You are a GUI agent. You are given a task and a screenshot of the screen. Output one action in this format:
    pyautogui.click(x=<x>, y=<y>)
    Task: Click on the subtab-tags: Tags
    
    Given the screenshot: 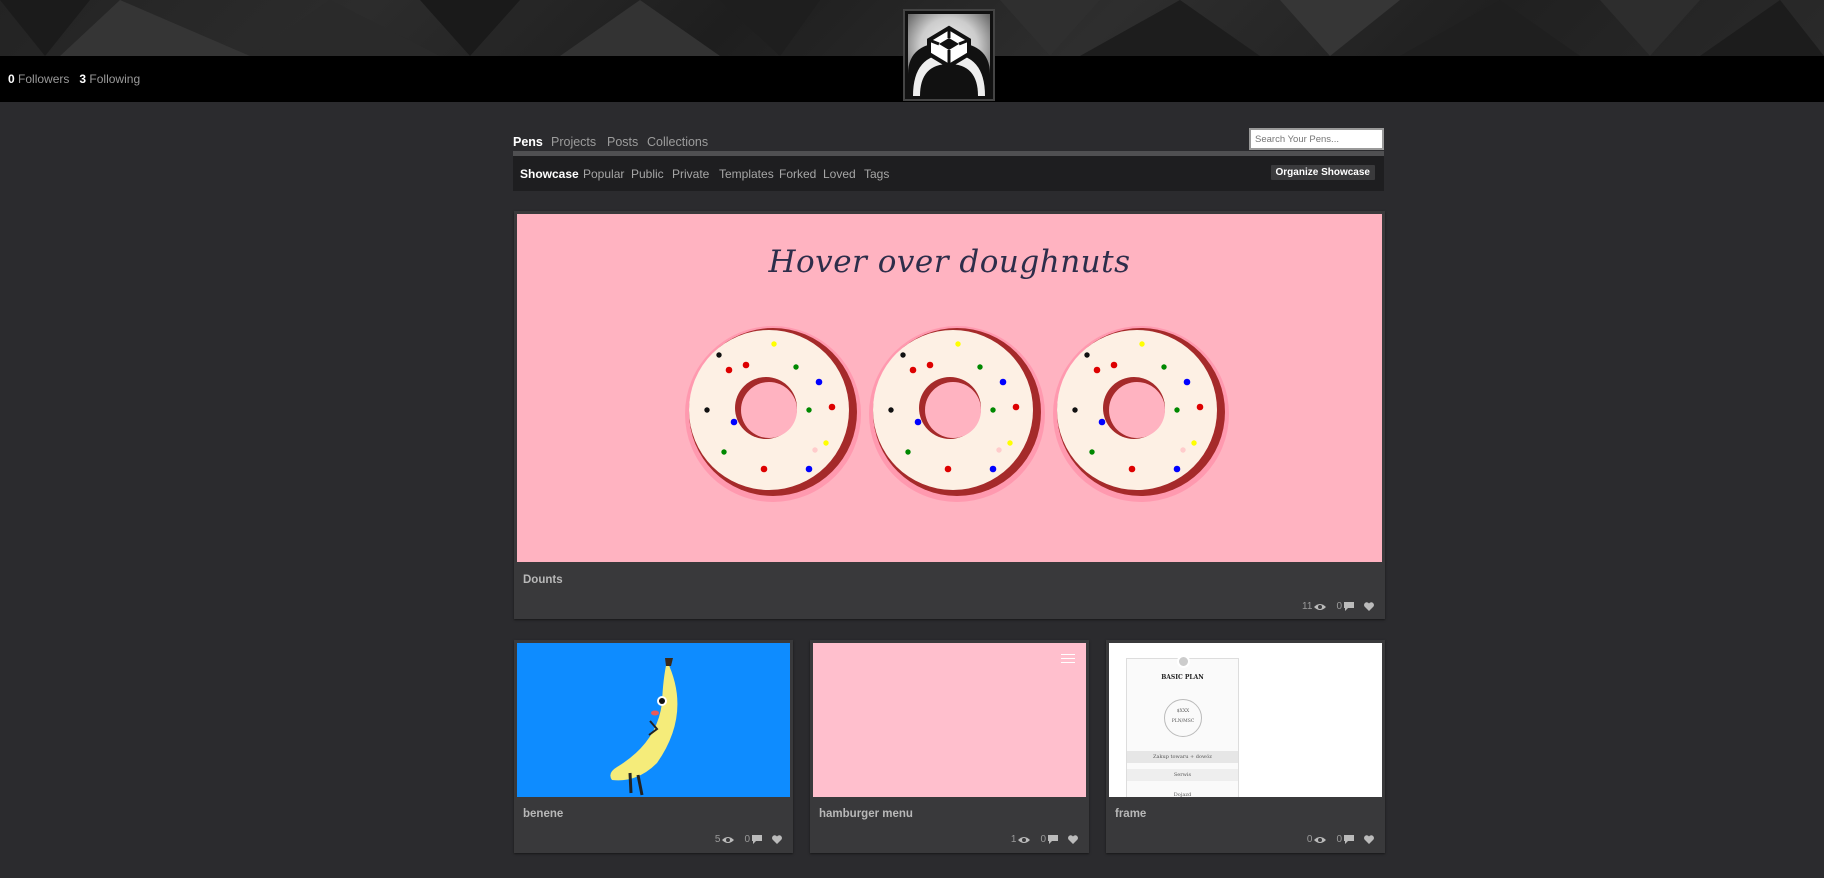 What is the action you would take?
    pyautogui.click(x=876, y=174)
    